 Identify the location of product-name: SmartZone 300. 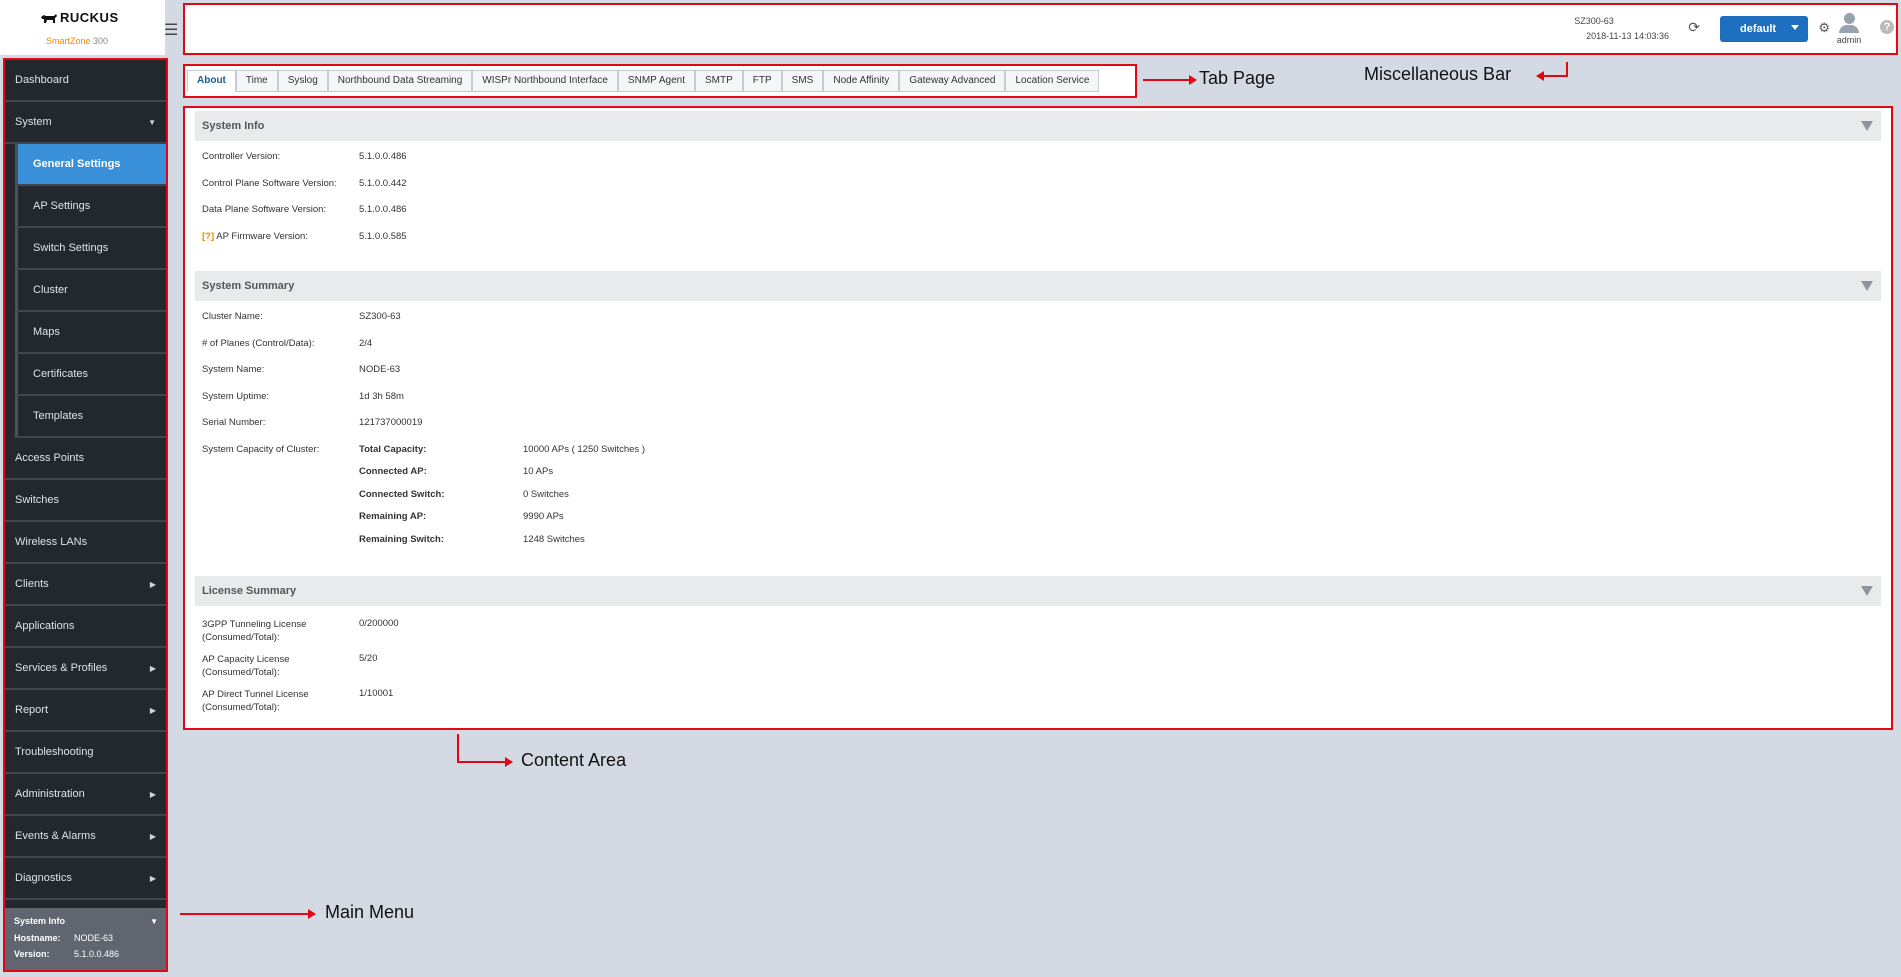
(77, 41).